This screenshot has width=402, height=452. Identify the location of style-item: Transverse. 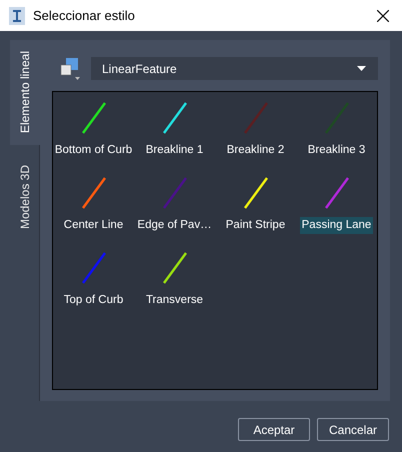
(175, 301).